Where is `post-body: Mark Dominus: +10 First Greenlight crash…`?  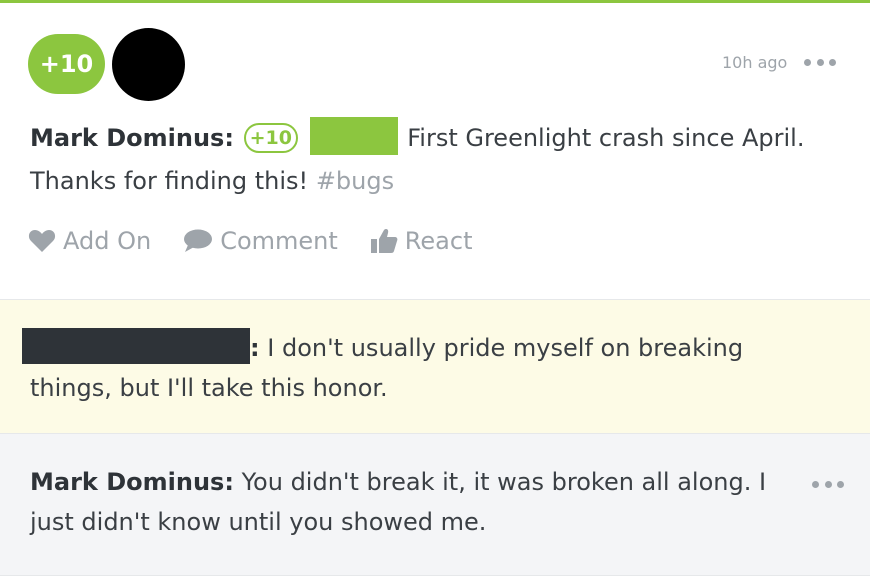
post-body: Mark Dominus: +10 First Greenlight crash… is located at coordinates (435, 160).